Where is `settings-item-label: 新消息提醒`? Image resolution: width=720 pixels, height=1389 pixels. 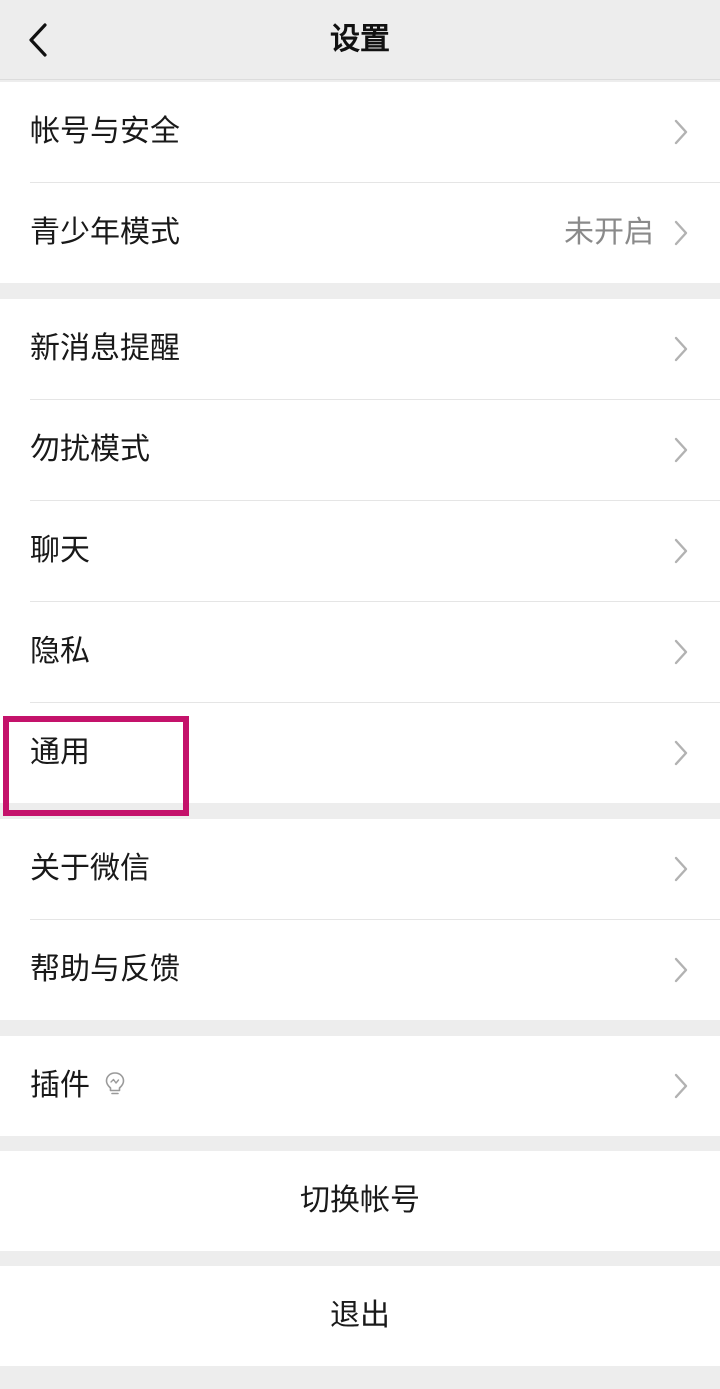
settings-item-label: 新消息提醒 is located at coordinates (105, 348).